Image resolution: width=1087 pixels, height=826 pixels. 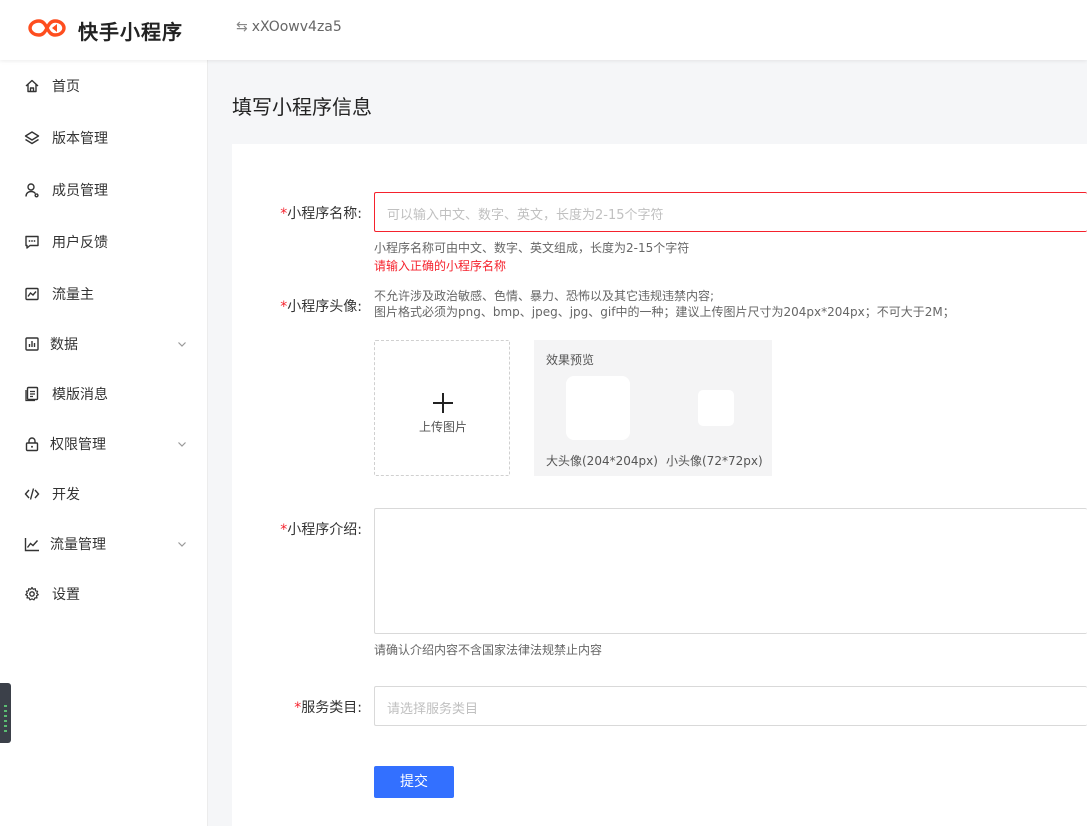 I want to click on large-avatar-preview, so click(x=598, y=408).